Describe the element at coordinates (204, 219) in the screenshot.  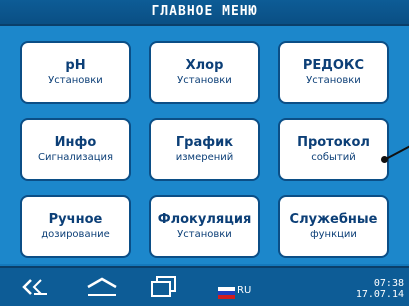
I see `menu-tile-title: Флокуляция` at that location.